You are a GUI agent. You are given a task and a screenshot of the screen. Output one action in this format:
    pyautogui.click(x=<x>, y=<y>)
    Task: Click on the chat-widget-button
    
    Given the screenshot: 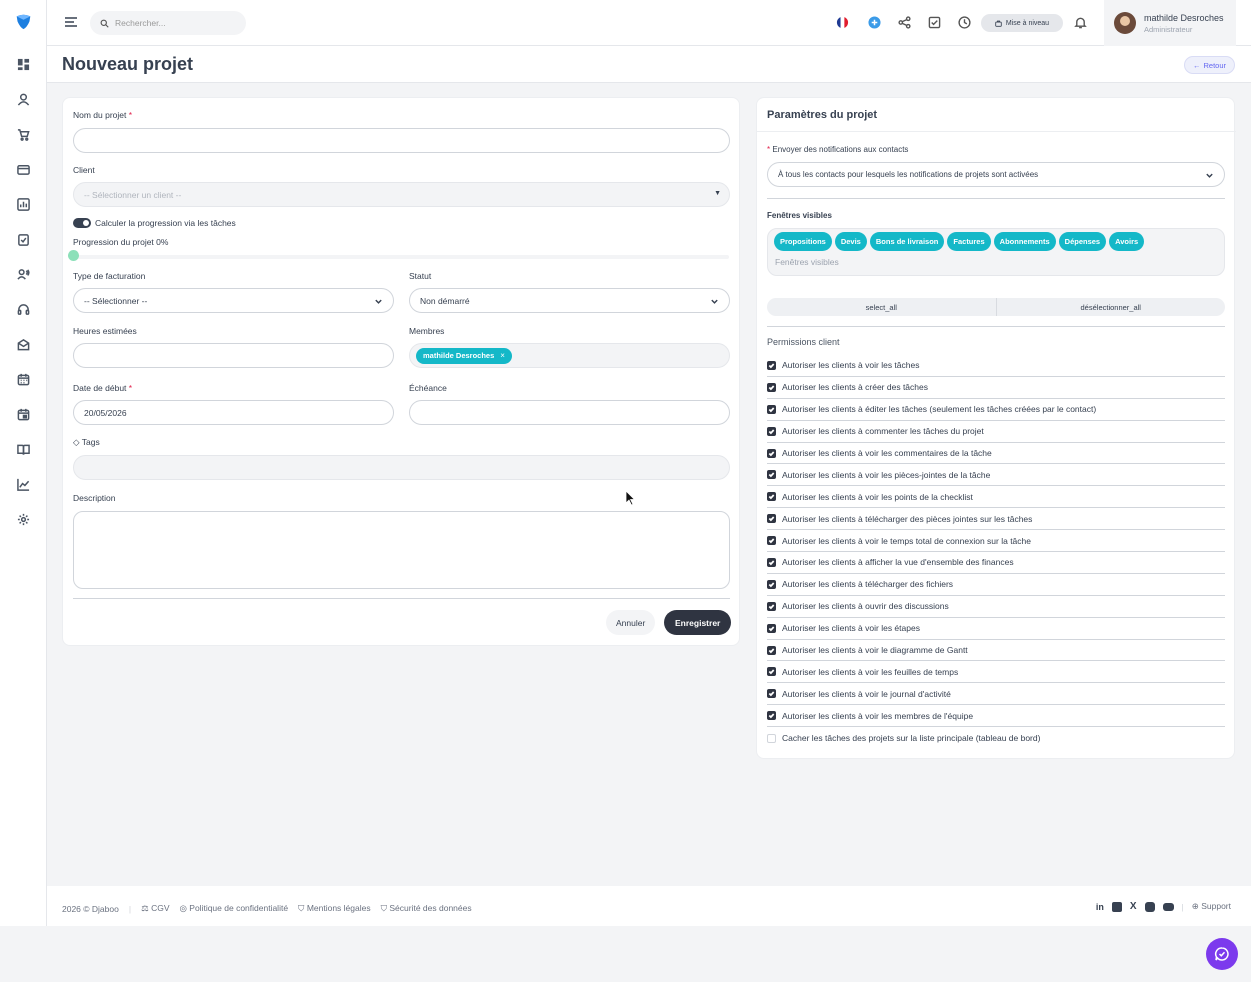 What is the action you would take?
    pyautogui.click(x=1222, y=954)
    